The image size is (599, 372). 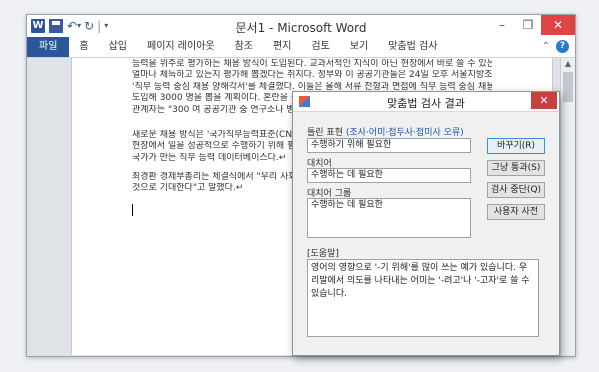 I want to click on error-category: (조사·어미·접두사·접미사 오류), so click(x=404, y=133).